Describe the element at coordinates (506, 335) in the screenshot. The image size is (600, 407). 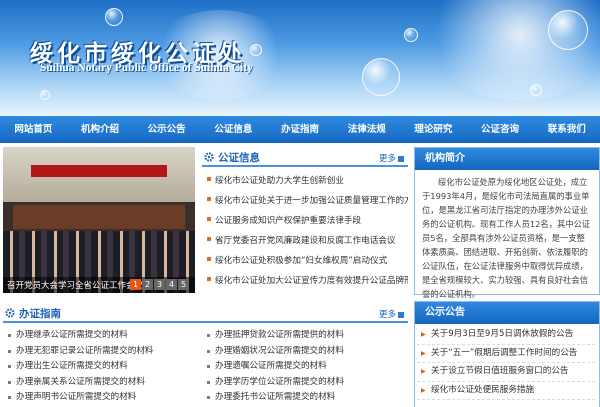
I see `list-item: 关于9月3日至9月5日调休放假的公告` at that location.